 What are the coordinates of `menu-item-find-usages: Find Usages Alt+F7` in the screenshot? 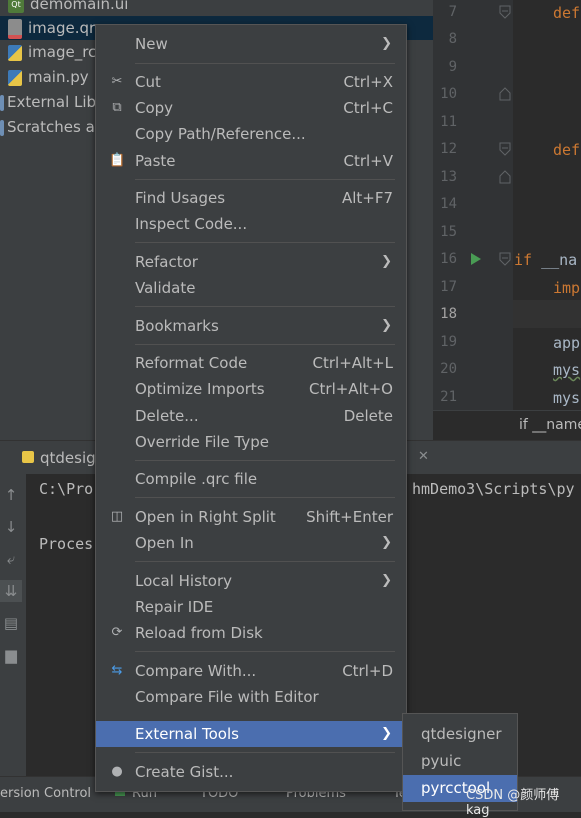 It's located at (251, 198).